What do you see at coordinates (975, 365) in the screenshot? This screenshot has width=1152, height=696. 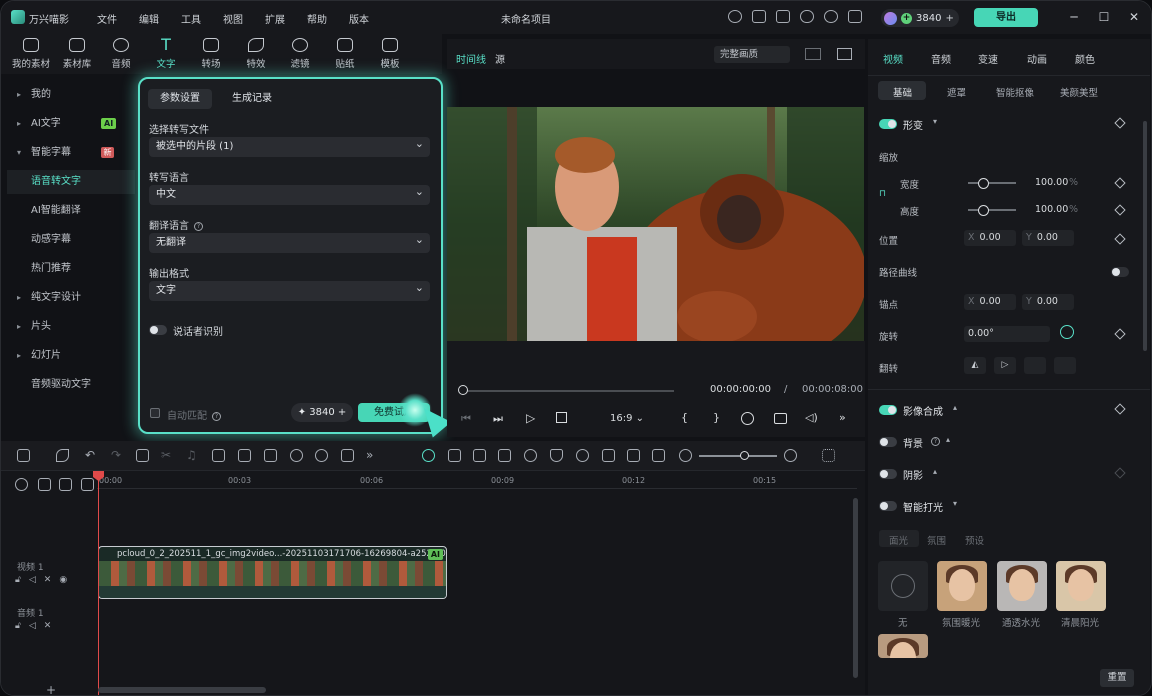 I see `flip-horizontal-icon: ◭` at bounding box center [975, 365].